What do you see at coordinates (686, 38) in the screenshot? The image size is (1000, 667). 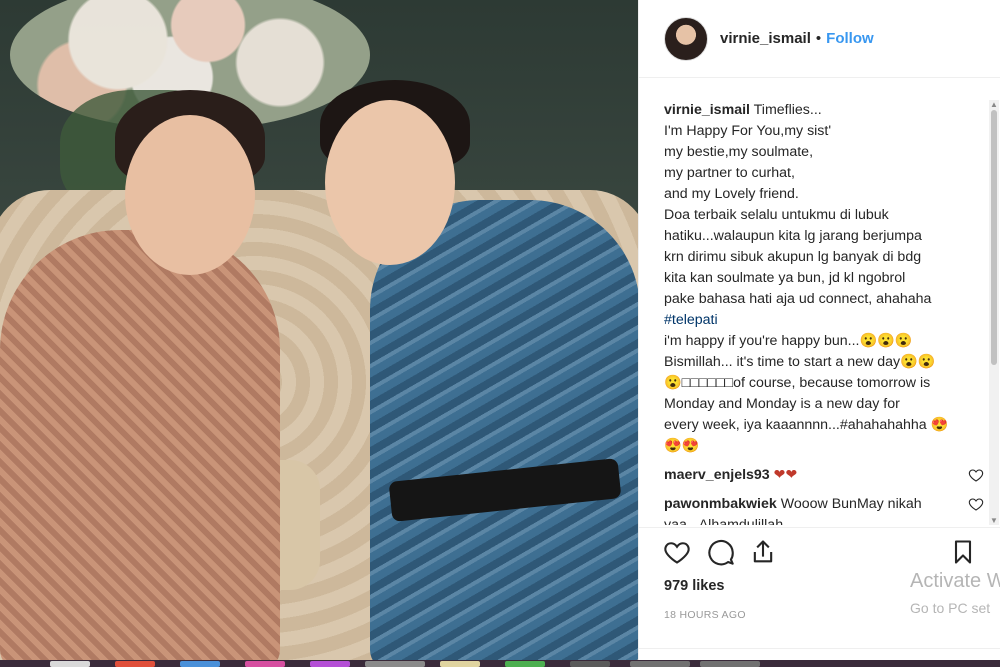 I see `avatar` at bounding box center [686, 38].